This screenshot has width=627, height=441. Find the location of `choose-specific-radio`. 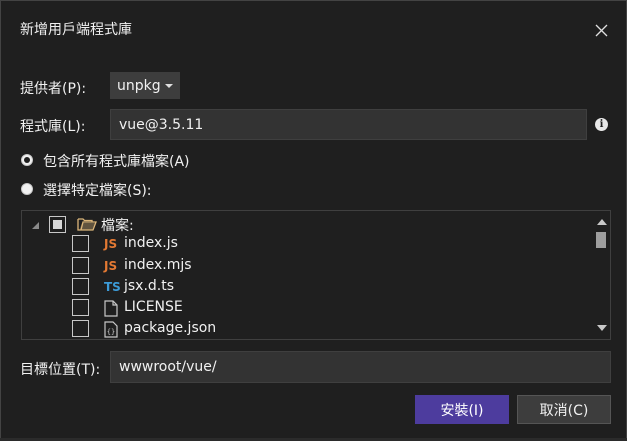

choose-specific-radio is located at coordinates (27, 189).